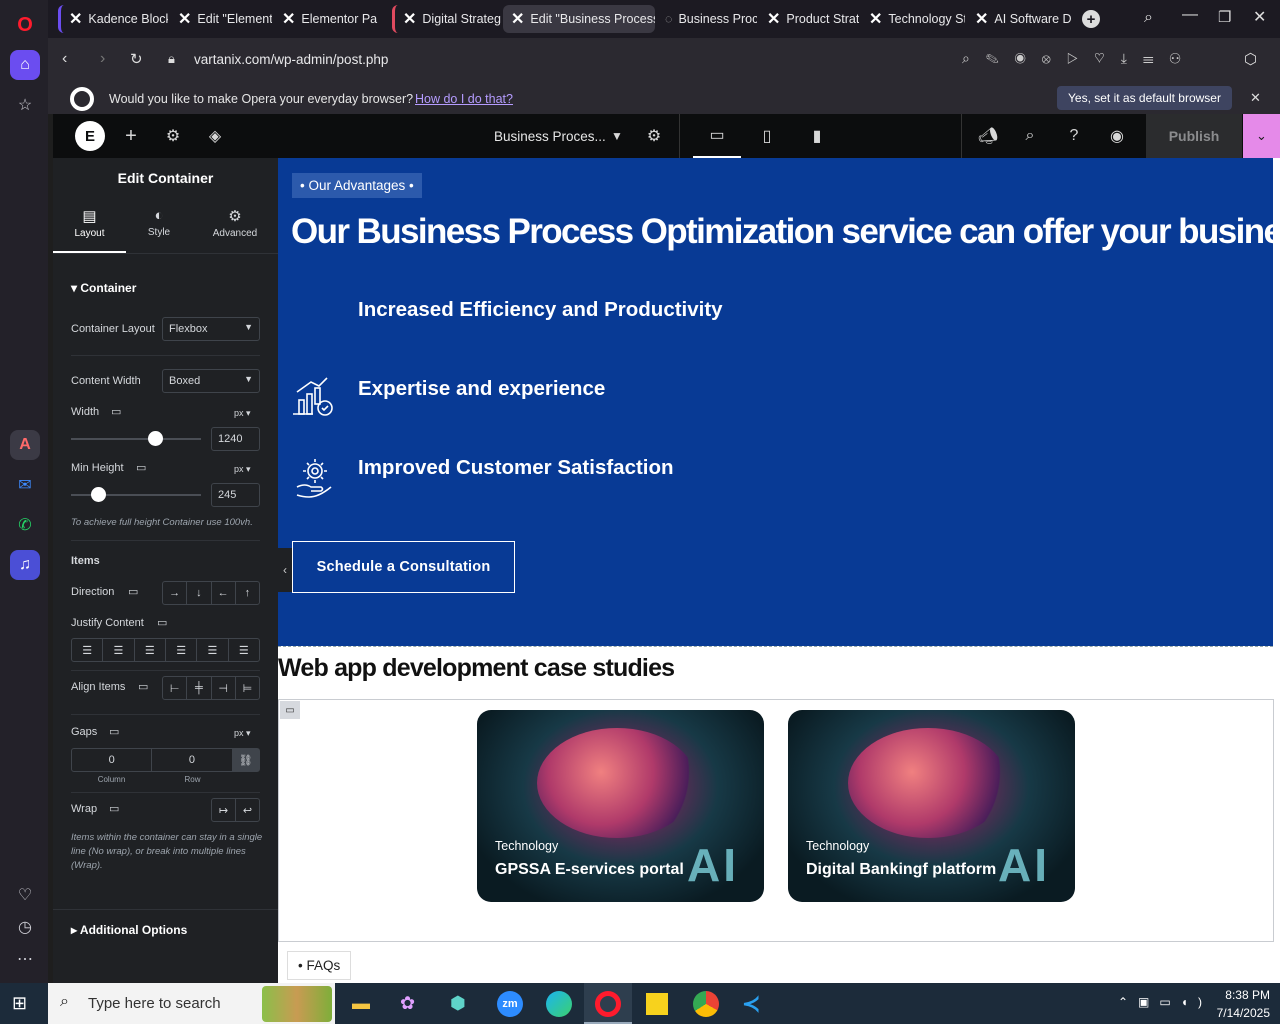 The width and height of the screenshot is (1280, 1024). I want to click on tab-business-proc: ◌ Business Proc, so click(707, 19).